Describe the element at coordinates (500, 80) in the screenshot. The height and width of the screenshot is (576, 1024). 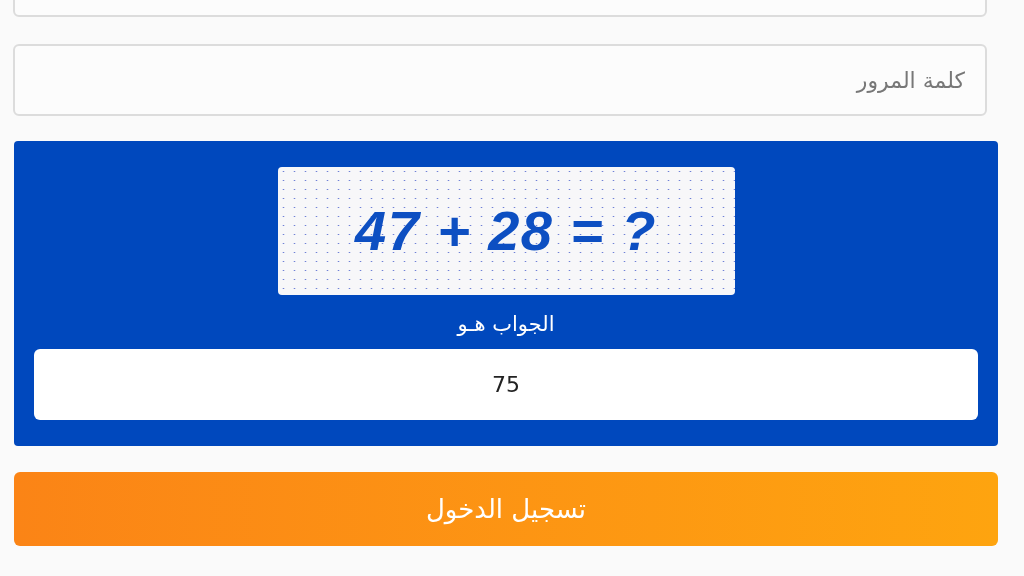
I see `password-field: كلمة المرور` at that location.